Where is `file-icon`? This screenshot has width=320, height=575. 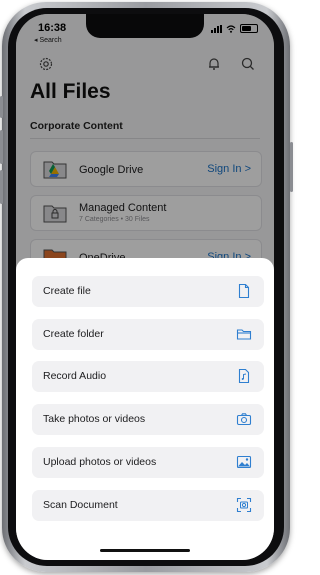
file-icon is located at coordinates (244, 291).